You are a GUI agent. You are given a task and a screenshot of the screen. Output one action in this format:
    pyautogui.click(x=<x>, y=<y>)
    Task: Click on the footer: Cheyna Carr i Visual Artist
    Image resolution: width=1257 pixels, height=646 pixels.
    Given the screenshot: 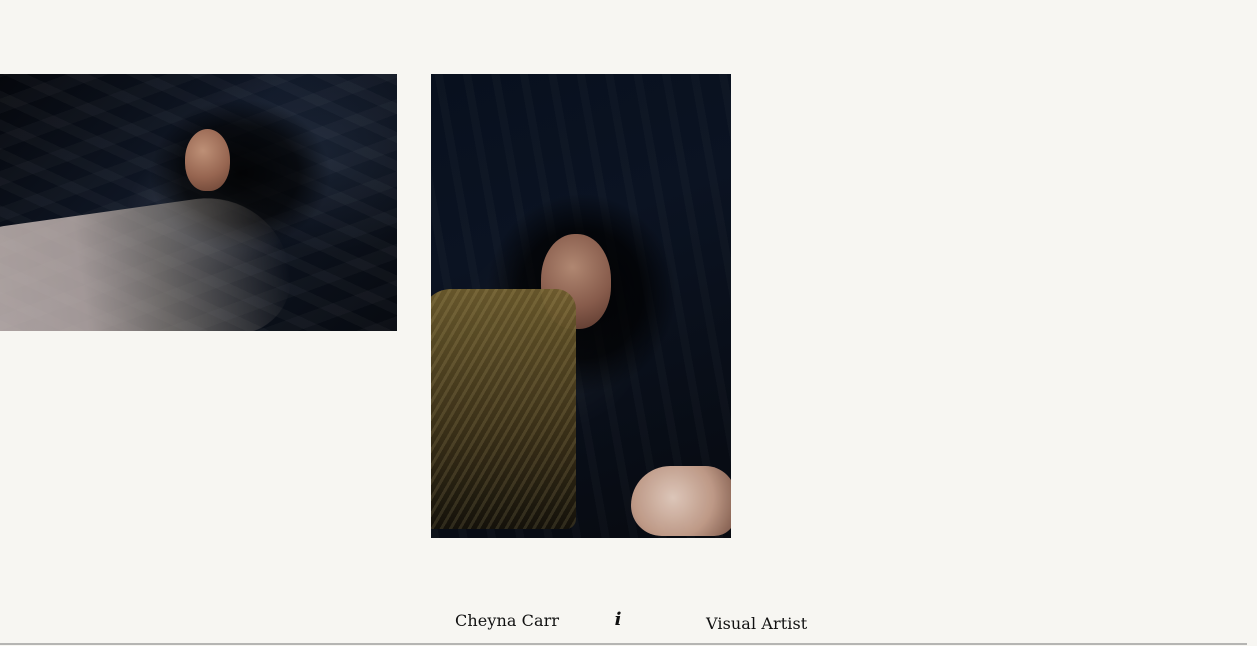 What is the action you would take?
    pyautogui.click(x=628, y=622)
    